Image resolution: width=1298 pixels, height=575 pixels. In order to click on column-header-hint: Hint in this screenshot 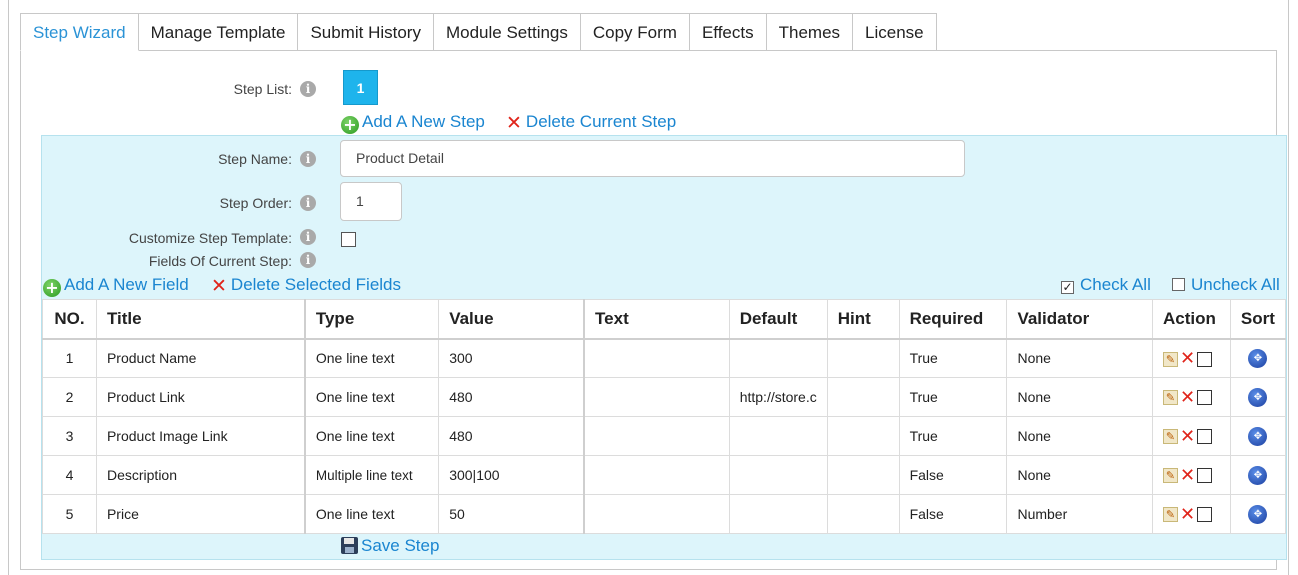, I will do `click(863, 319)`.